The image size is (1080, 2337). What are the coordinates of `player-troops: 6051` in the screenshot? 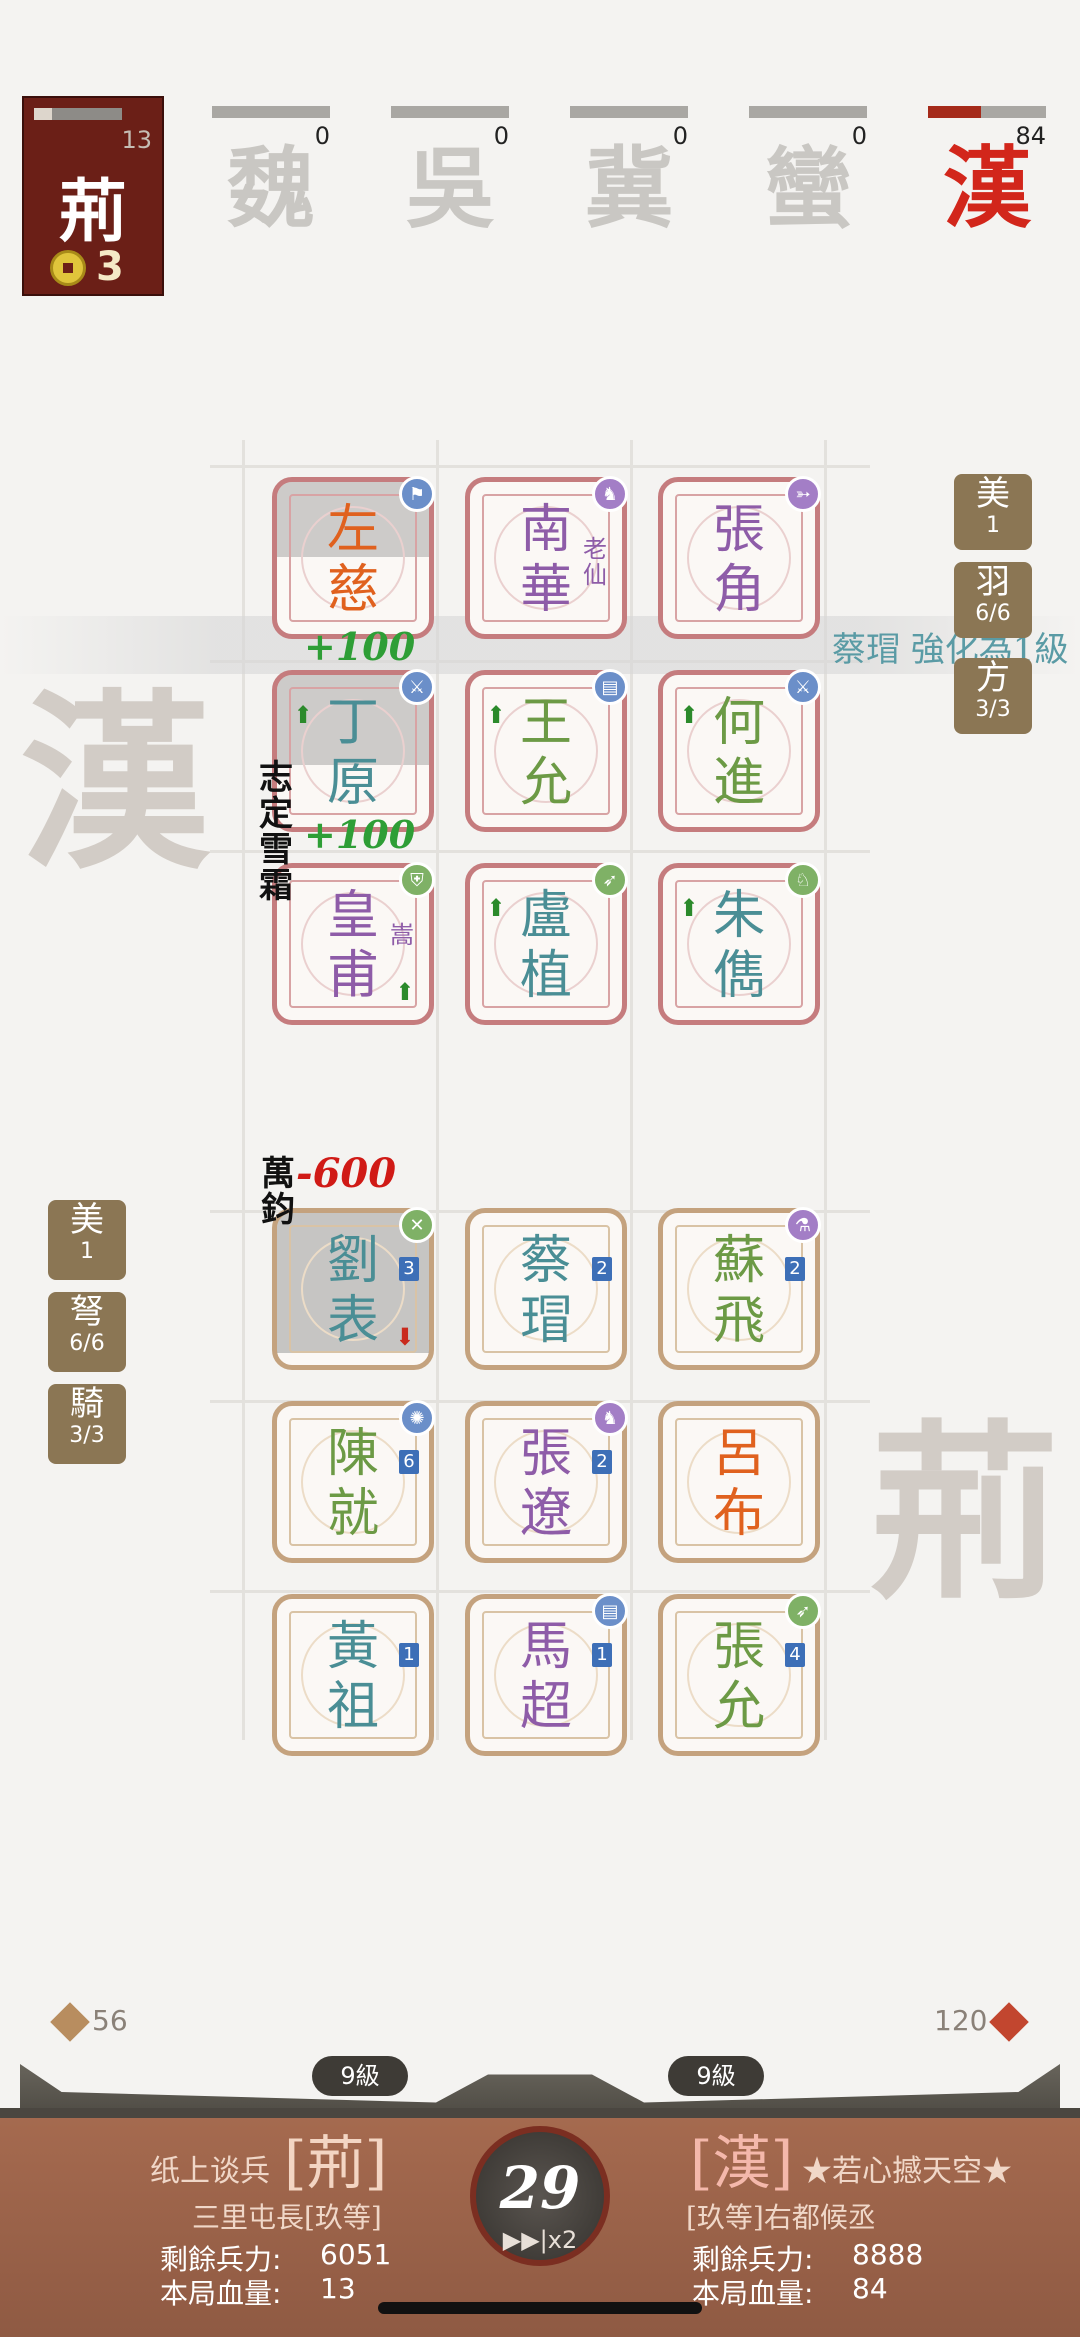 It's located at (356, 2254).